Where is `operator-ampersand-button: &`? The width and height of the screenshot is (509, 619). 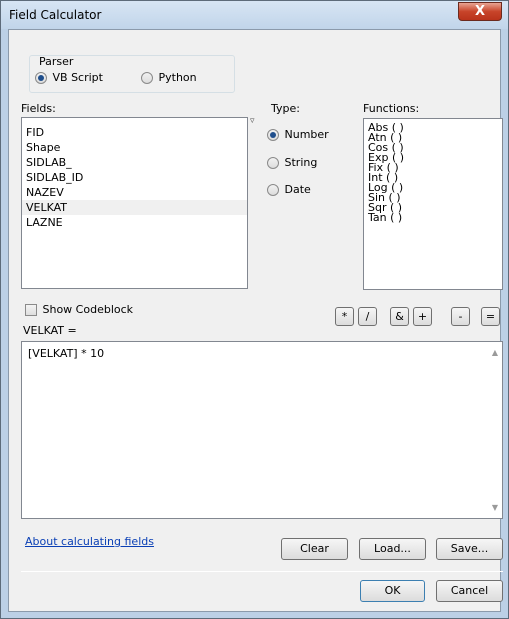
operator-ampersand-button: & is located at coordinates (399, 316).